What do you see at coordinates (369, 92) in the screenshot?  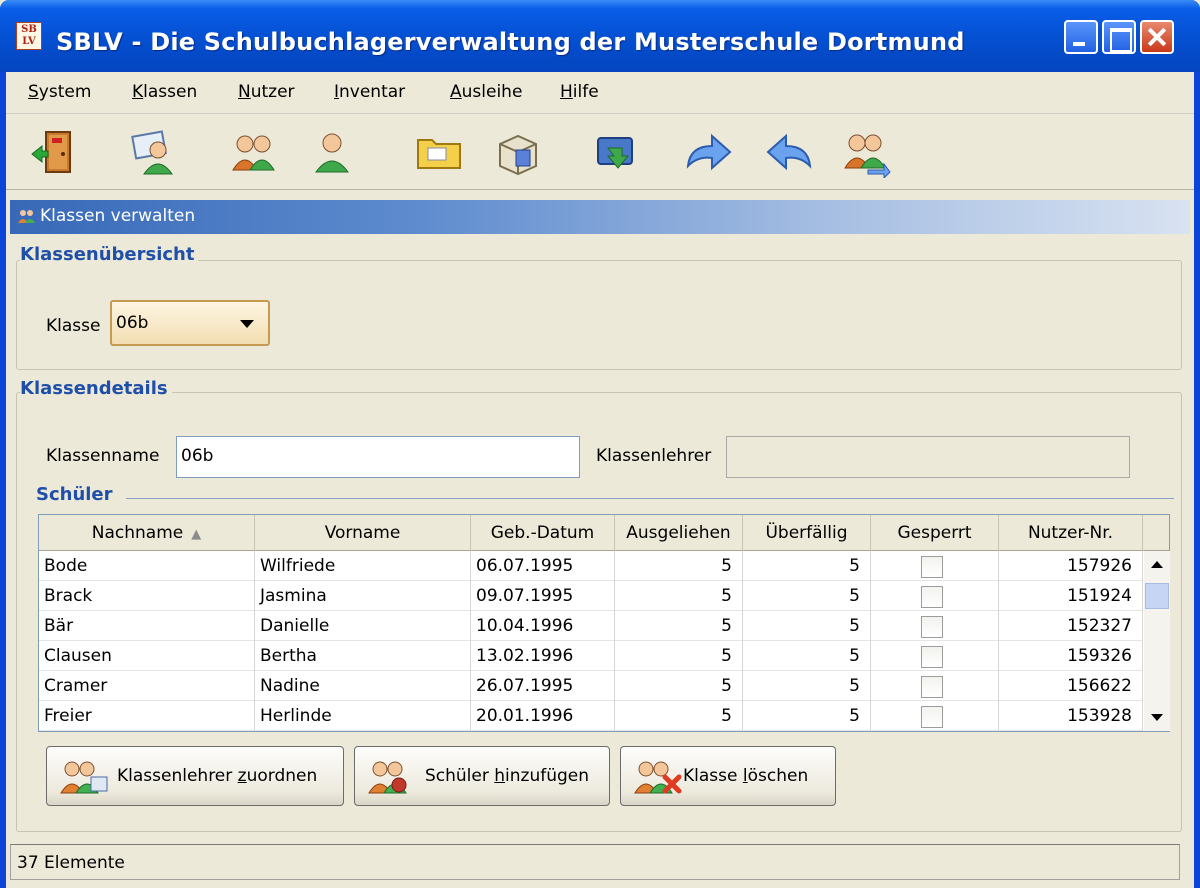 I see `menu-inventar: Inventar` at bounding box center [369, 92].